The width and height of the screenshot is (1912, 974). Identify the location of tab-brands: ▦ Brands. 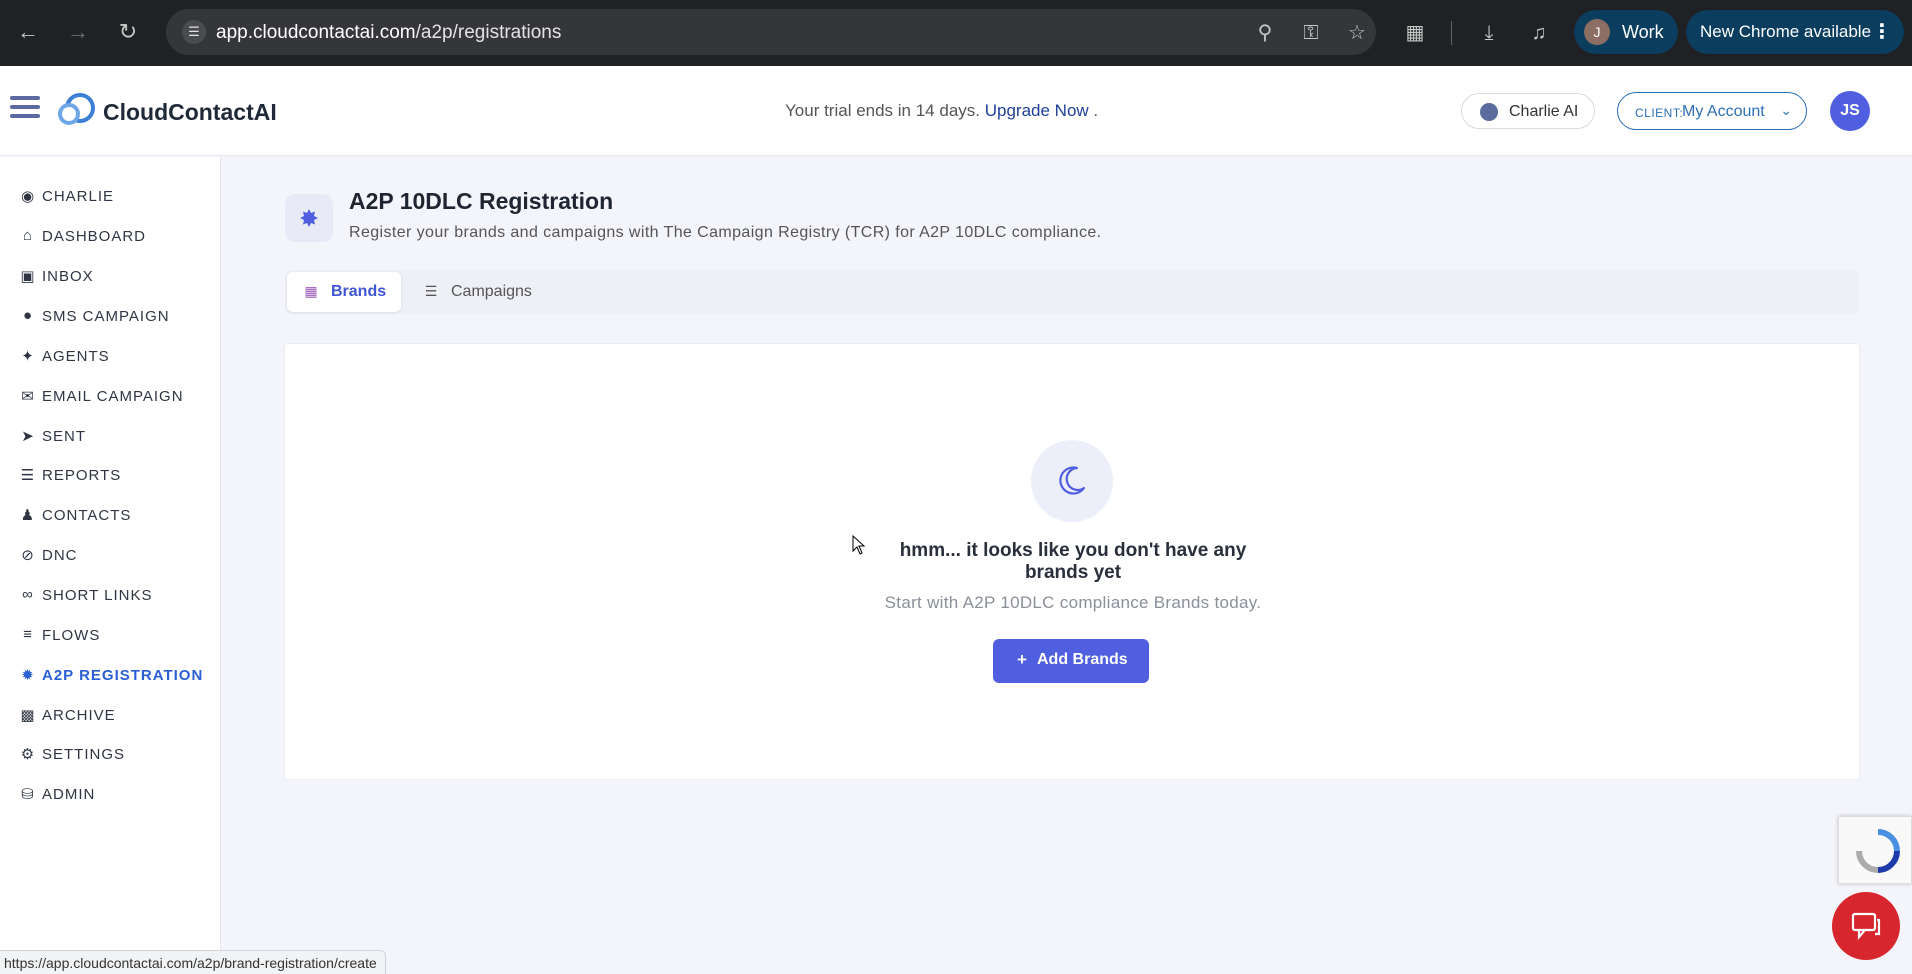
(344, 292).